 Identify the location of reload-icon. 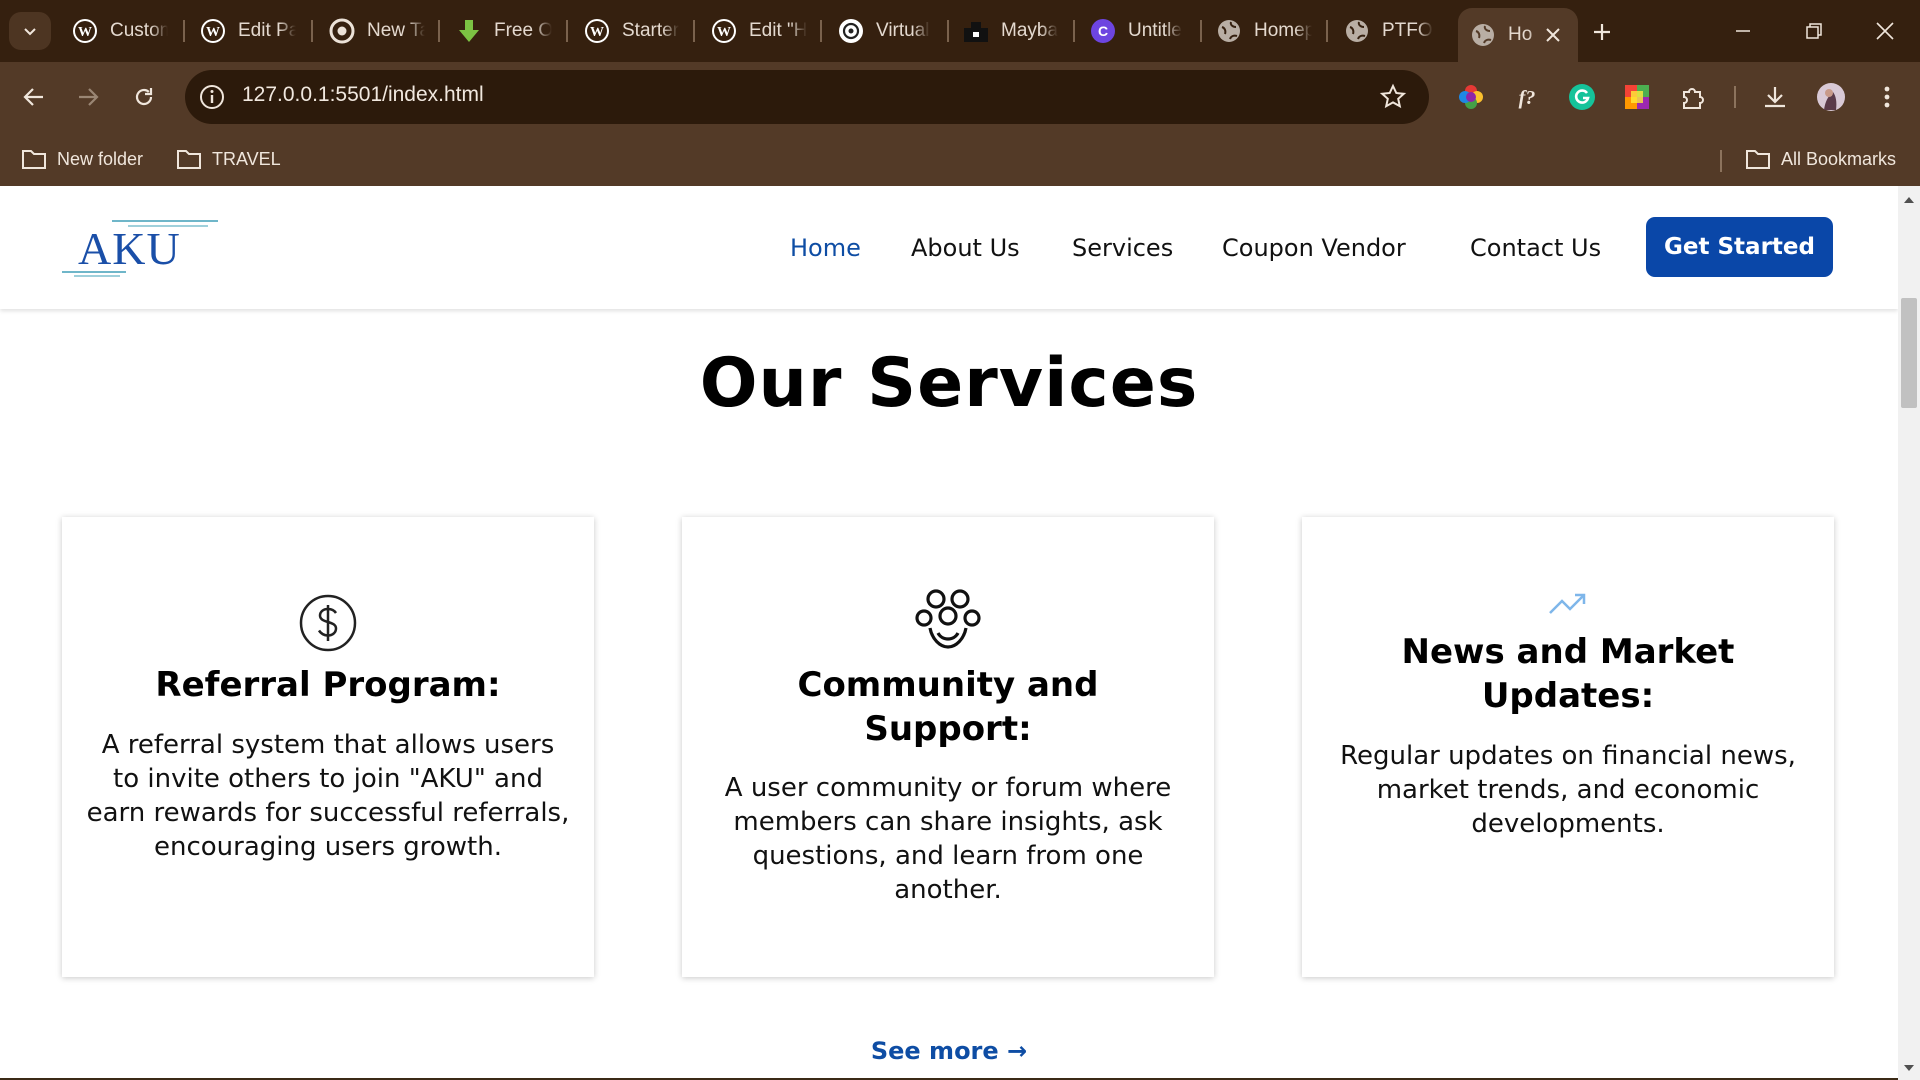
(144, 97).